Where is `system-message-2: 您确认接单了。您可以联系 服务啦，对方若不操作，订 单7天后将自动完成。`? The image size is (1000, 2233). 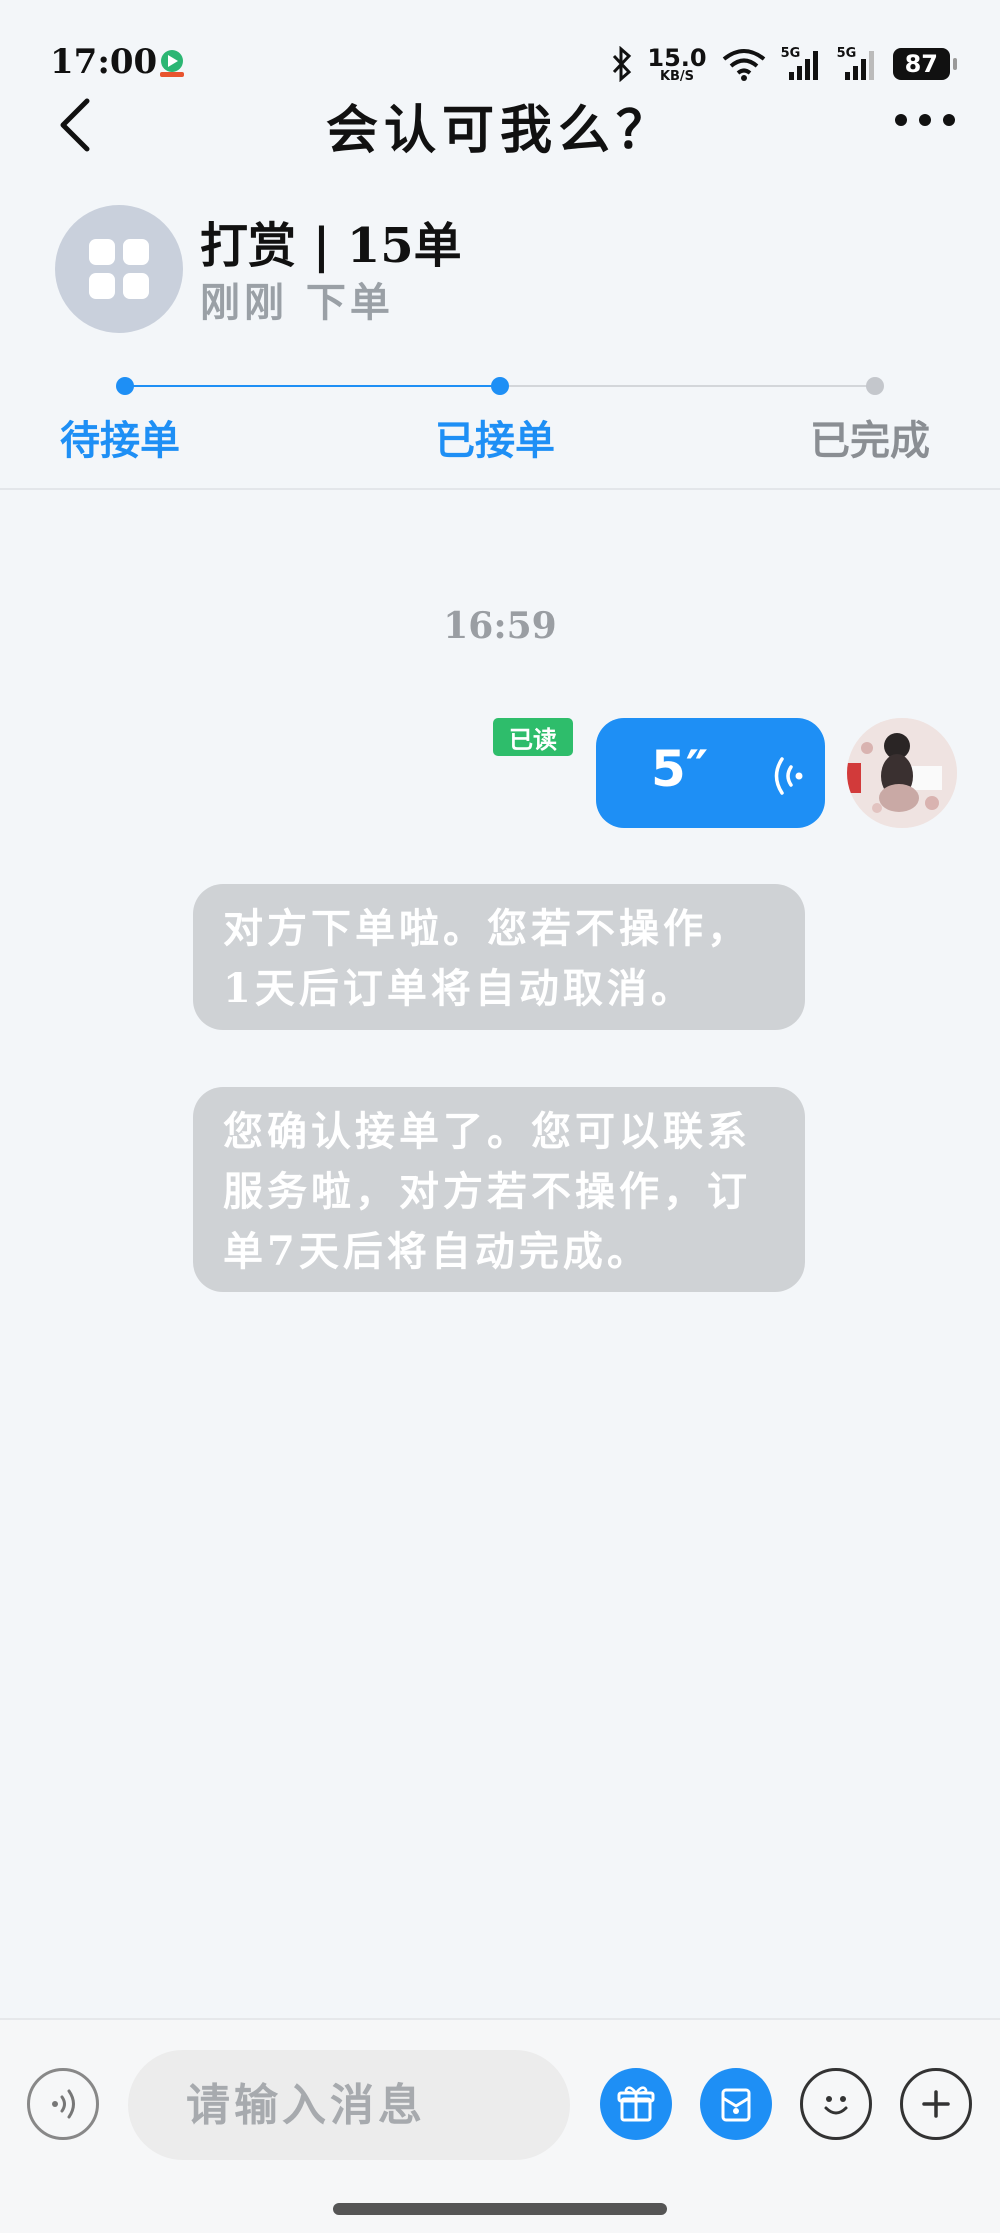
system-message-2: 您确认接单了。您可以联系 服务啦，对方若不操作，订 单7天后将自动完成。 is located at coordinates (499, 1189).